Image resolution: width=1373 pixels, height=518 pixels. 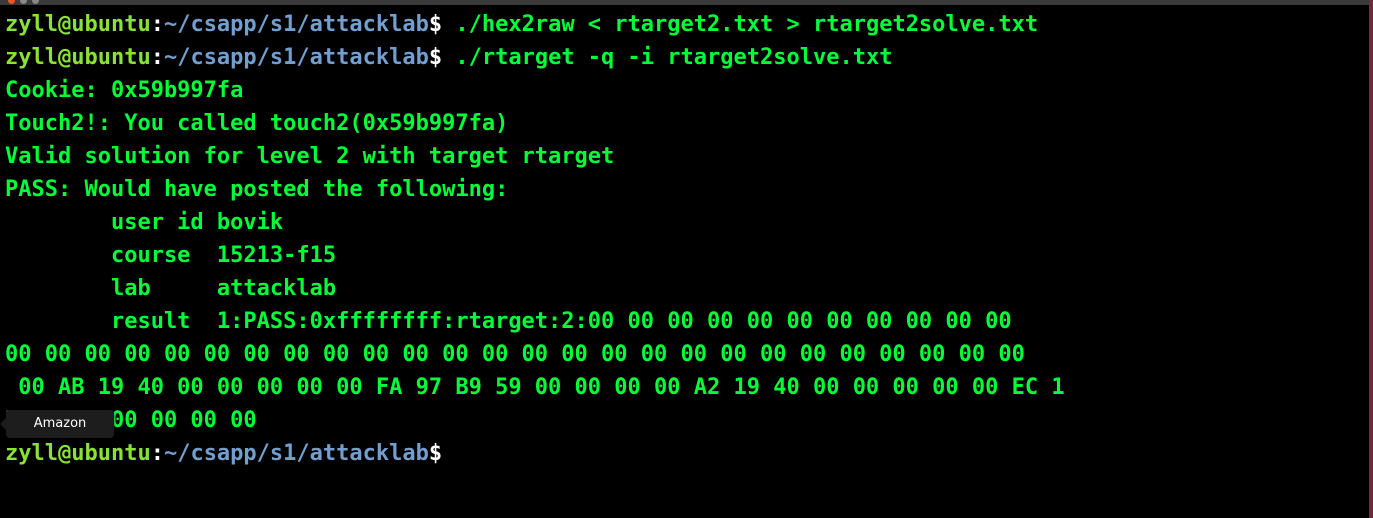 I want to click on output-line: 7 40 00 00 00 00 00, so click(x=131, y=420).